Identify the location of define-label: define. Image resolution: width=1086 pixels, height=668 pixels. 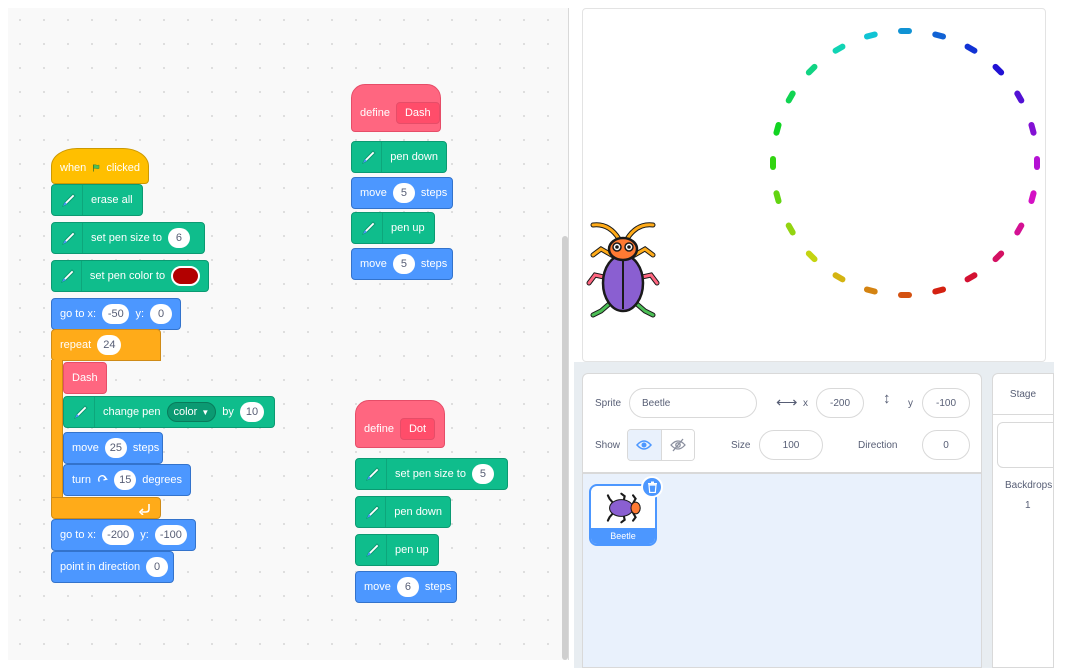
(379, 429).